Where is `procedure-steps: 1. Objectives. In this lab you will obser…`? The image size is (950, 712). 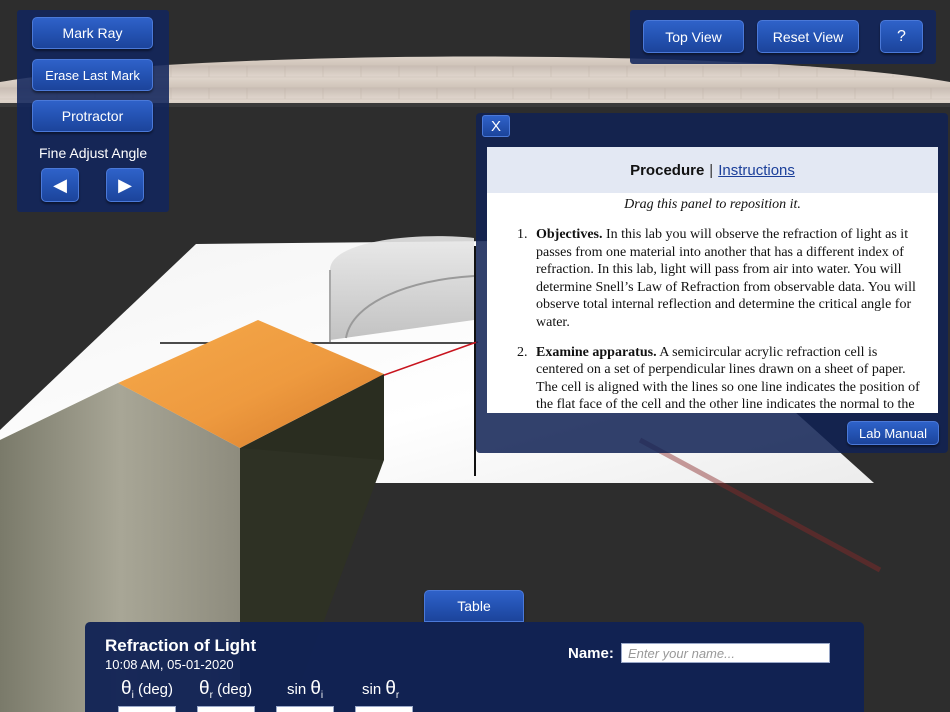
procedure-steps: 1. Objectives. In this lab you will obser… is located at coordinates (720, 319).